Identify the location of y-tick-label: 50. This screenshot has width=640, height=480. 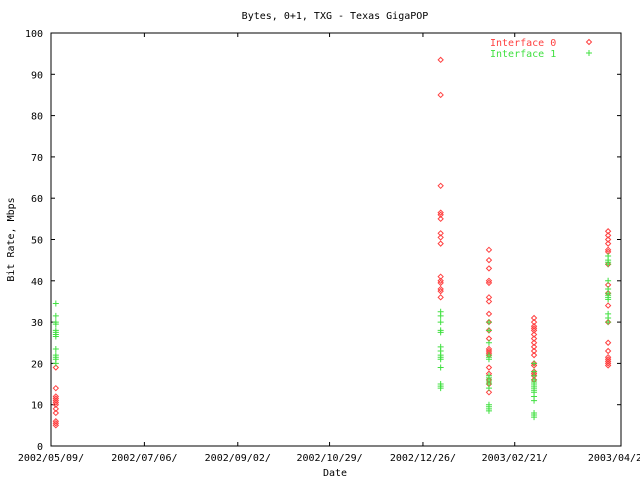
(37, 241).